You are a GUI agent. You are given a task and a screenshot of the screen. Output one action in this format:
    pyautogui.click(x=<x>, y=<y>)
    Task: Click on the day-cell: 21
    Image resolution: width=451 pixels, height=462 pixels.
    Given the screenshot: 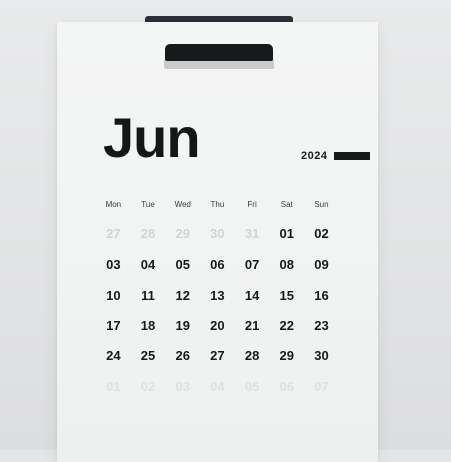 What is the action you would take?
    pyautogui.click(x=252, y=325)
    